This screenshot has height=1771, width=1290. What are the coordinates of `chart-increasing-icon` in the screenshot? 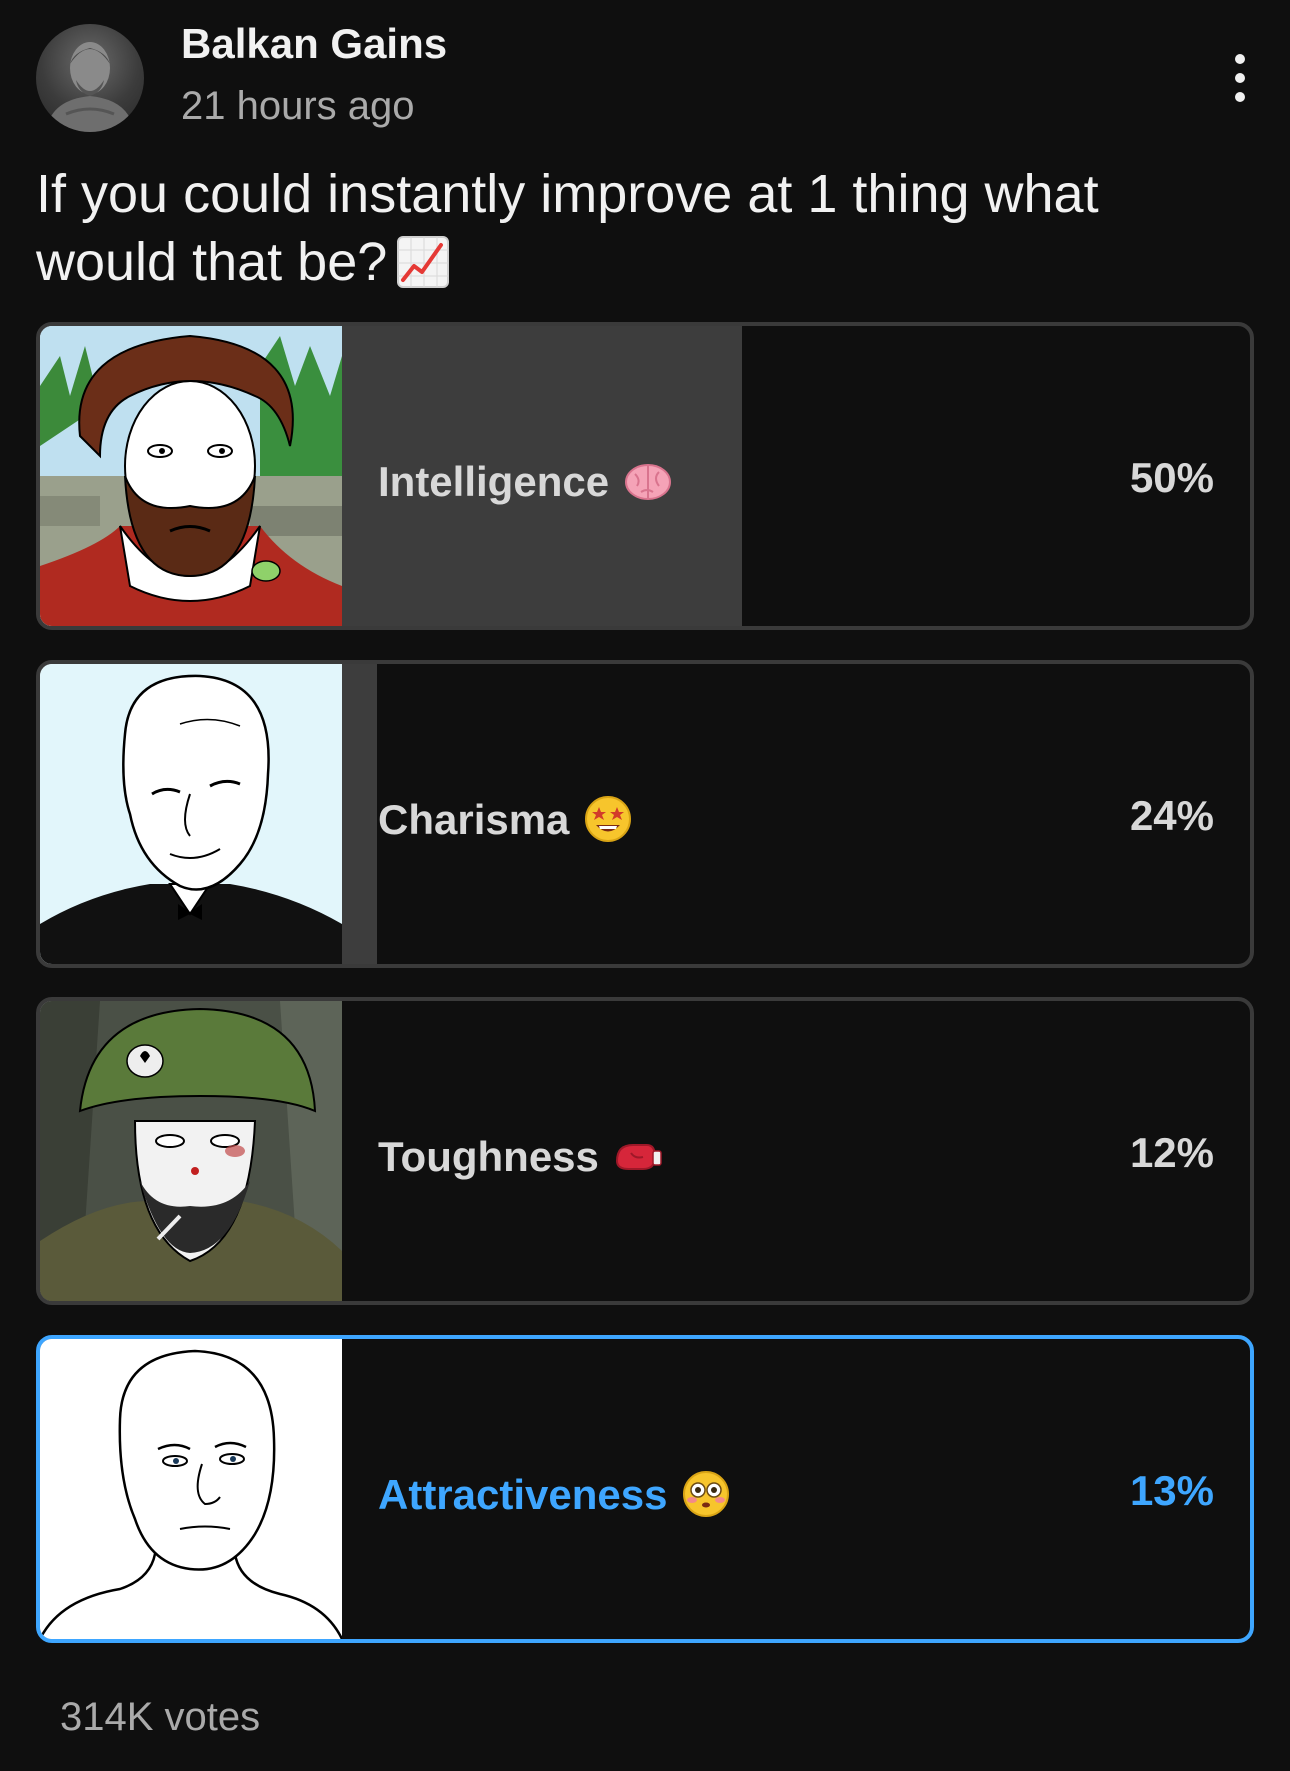 It's located at (423, 262).